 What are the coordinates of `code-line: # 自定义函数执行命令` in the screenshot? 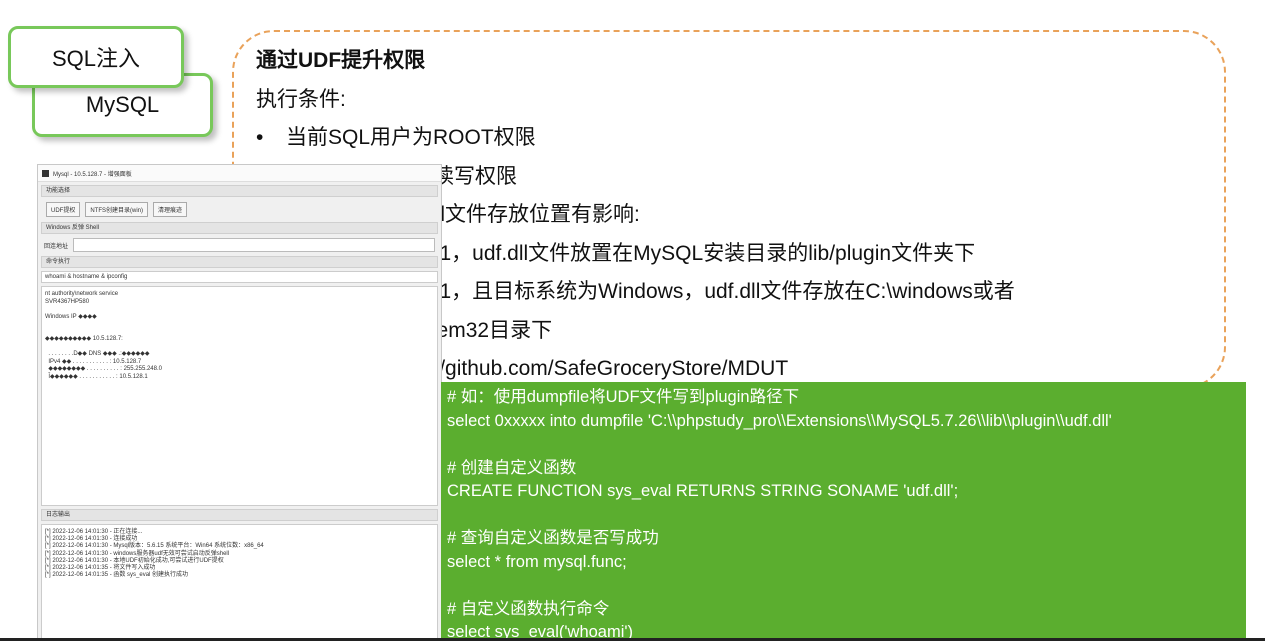 It's located at (528, 608).